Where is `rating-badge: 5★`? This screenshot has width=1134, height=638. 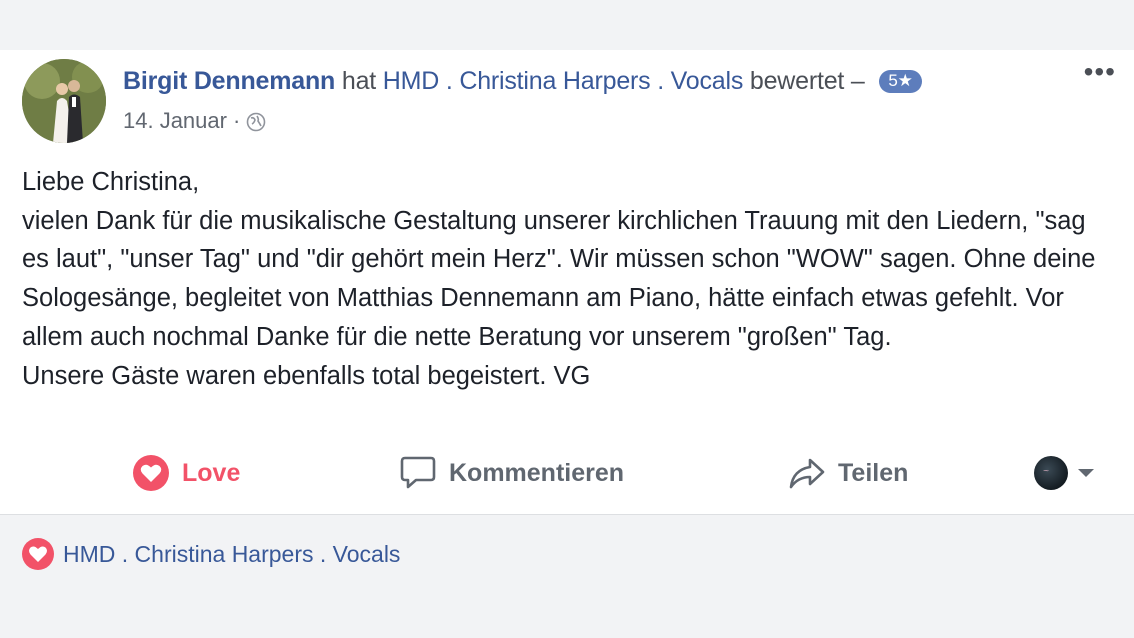
rating-badge: 5★ is located at coordinates (900, 81).